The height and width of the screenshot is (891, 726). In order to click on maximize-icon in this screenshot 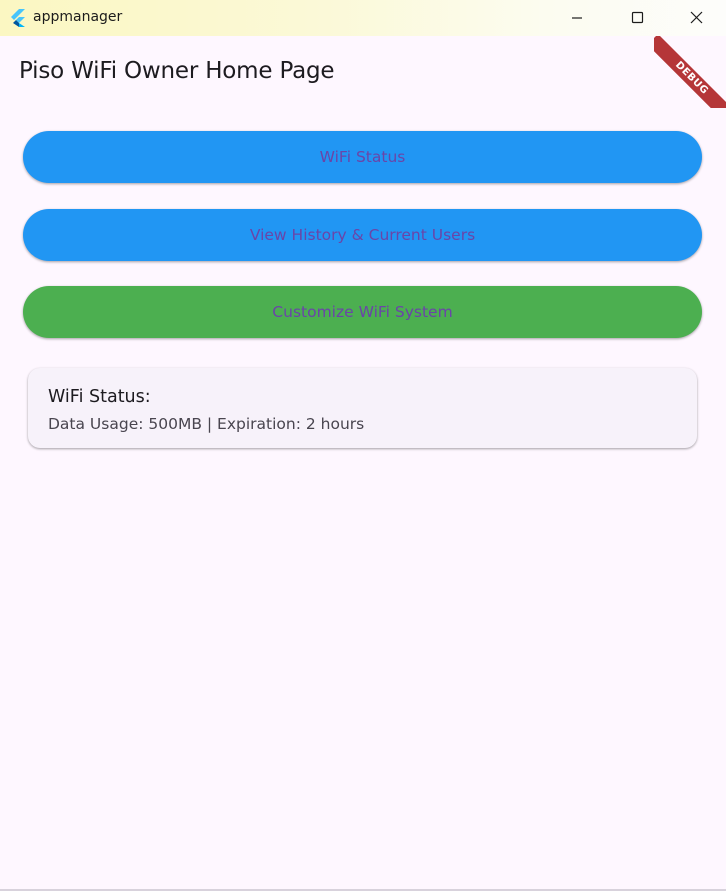, I will do `click(637, 17)`.